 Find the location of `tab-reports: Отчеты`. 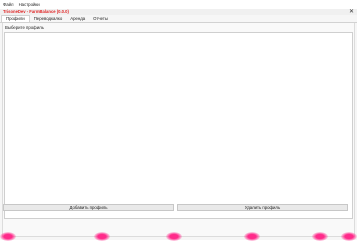

tab-reports: Отчеты is located at coordinates (100, 18).